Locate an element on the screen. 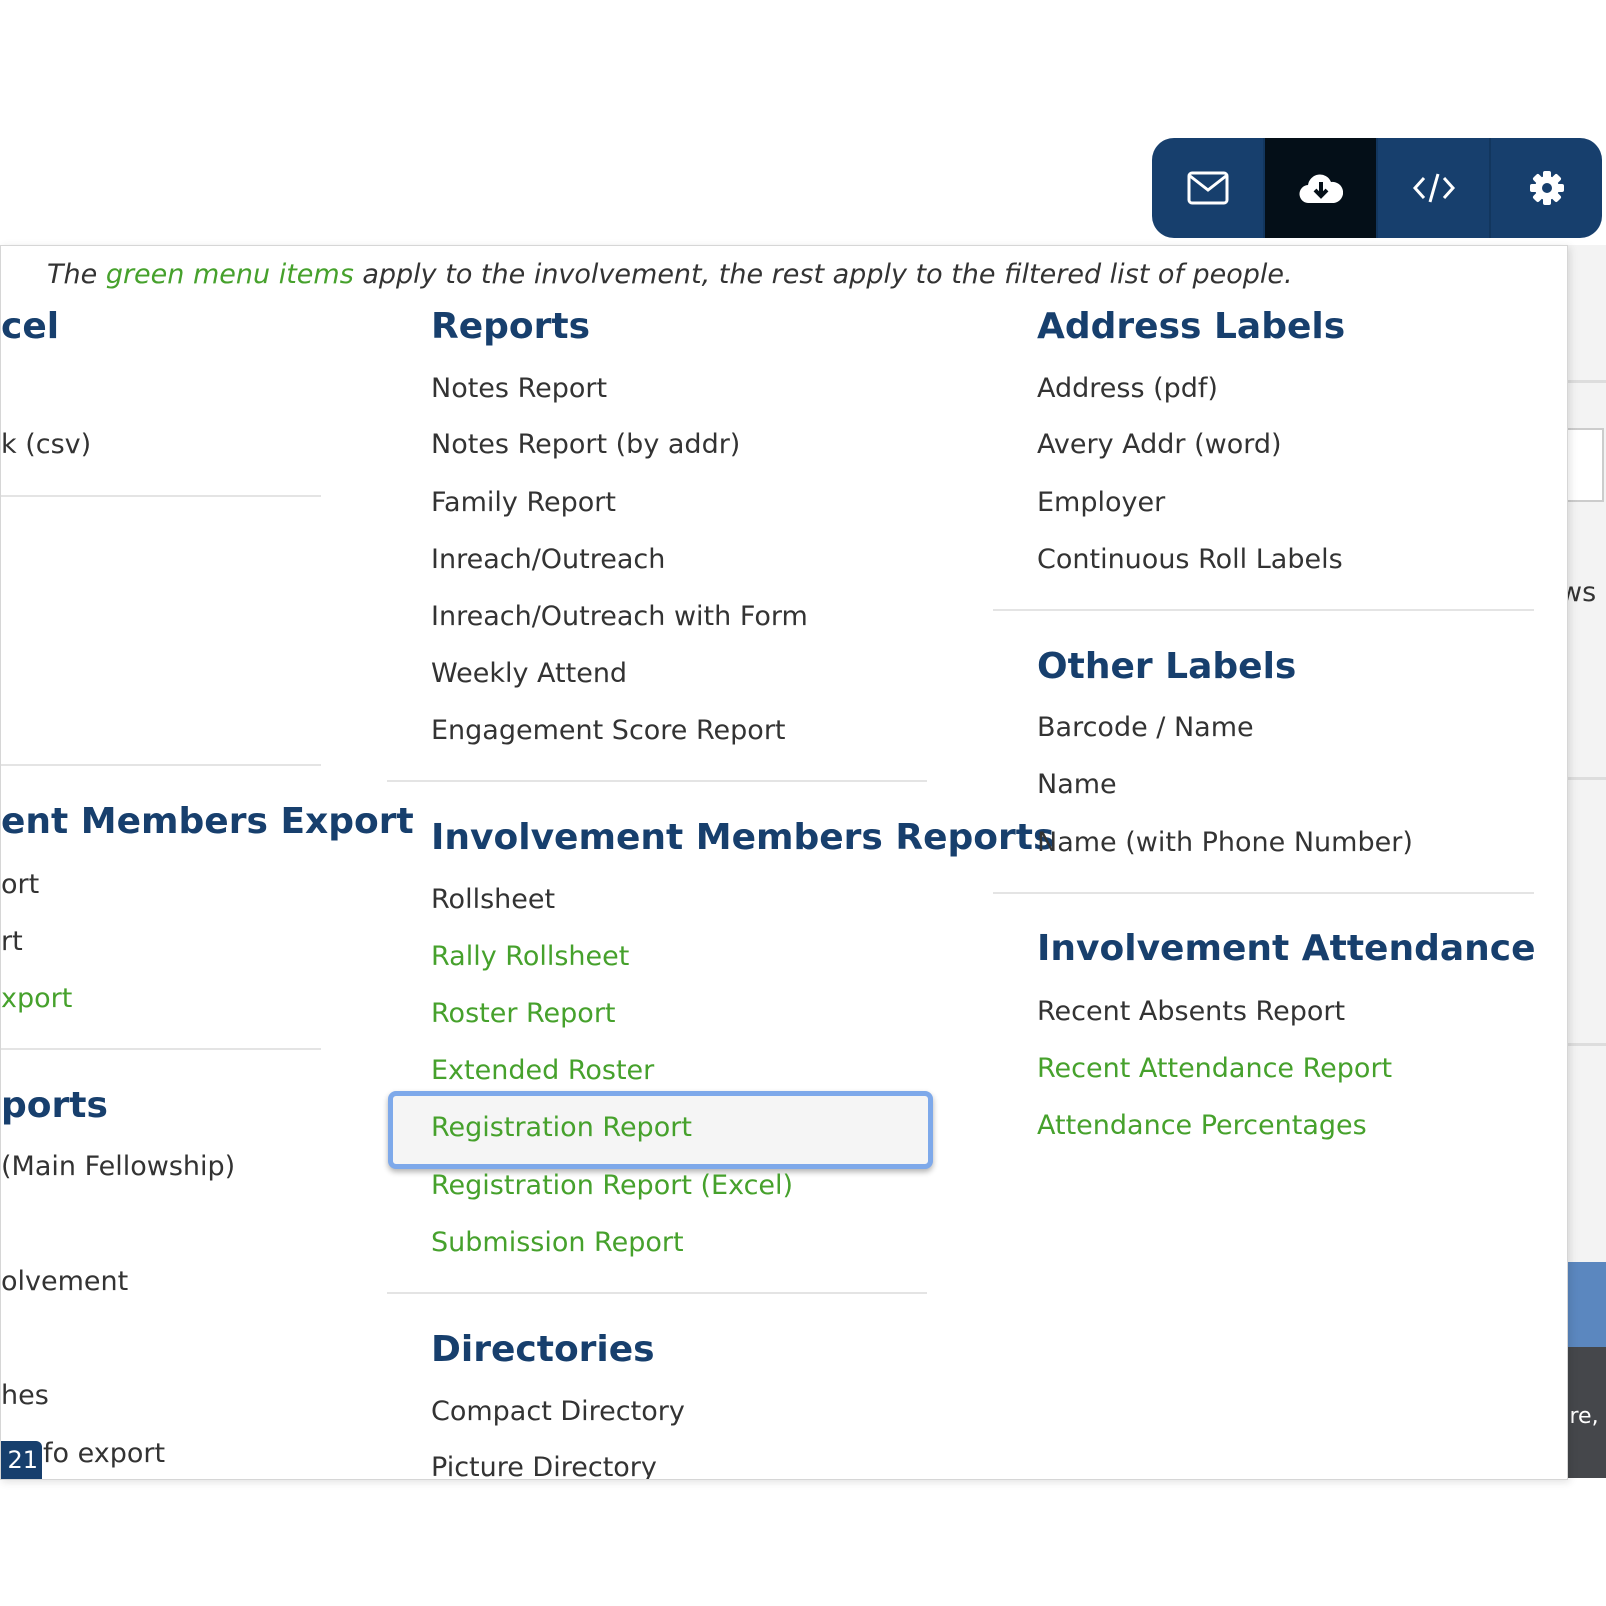 The image size is (1606, 1606). menu-item: Weekly Attend is located at coordinates (529, 674).